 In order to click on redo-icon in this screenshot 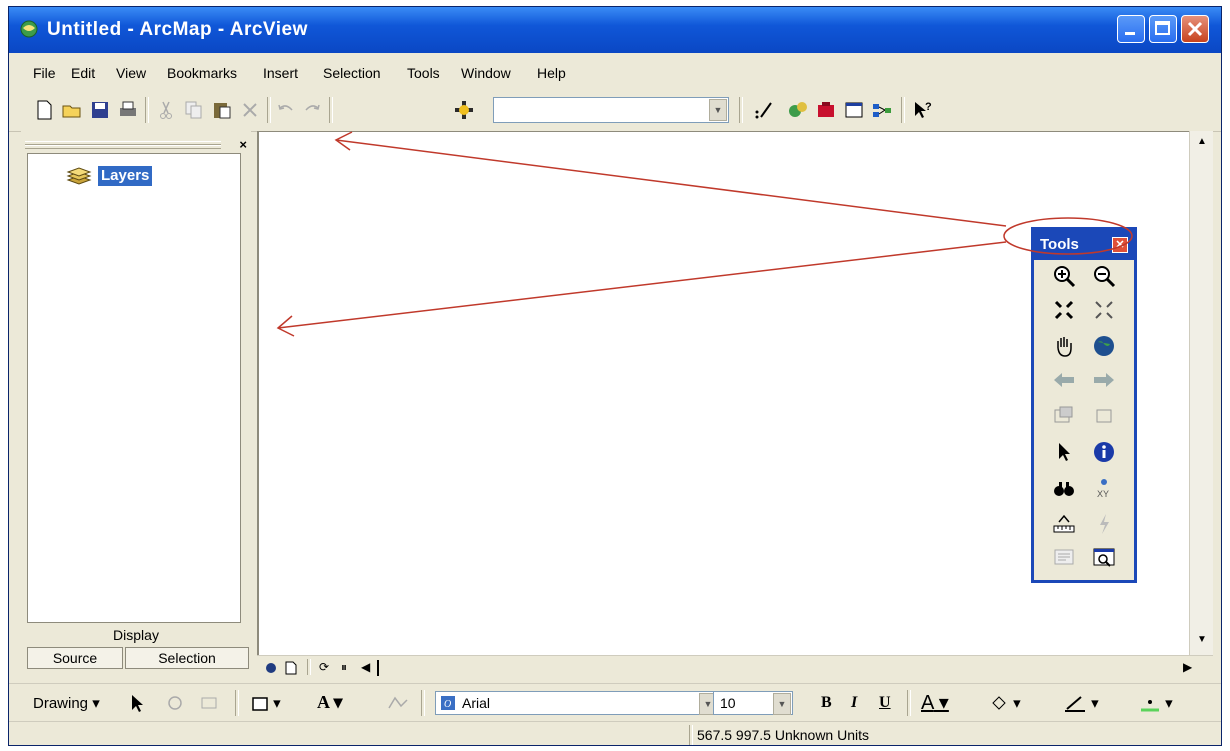, I will do `click(312, 110)`.